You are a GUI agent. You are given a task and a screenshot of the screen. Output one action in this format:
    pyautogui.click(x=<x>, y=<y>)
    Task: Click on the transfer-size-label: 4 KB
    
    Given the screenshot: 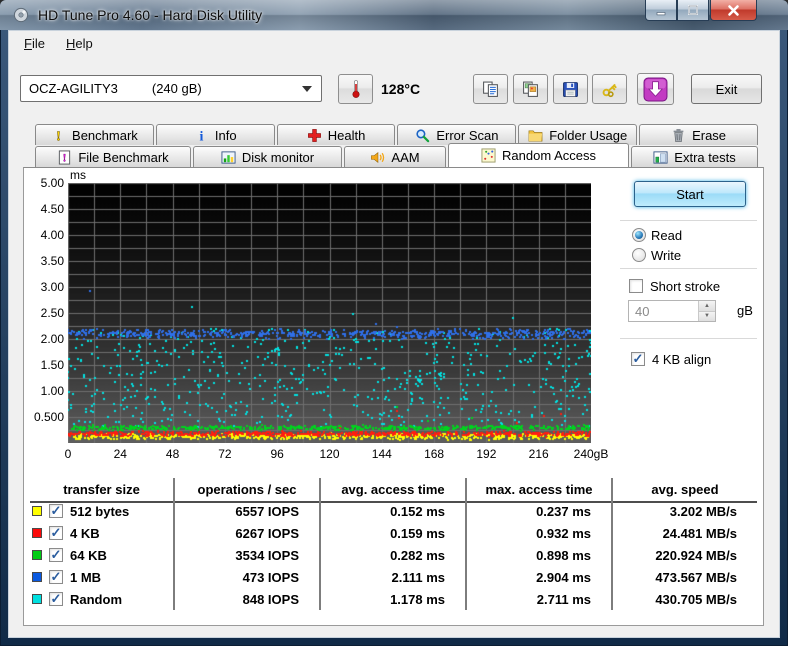 What is the action you would take?
    pyautogui.click(x=85, y=533)
    